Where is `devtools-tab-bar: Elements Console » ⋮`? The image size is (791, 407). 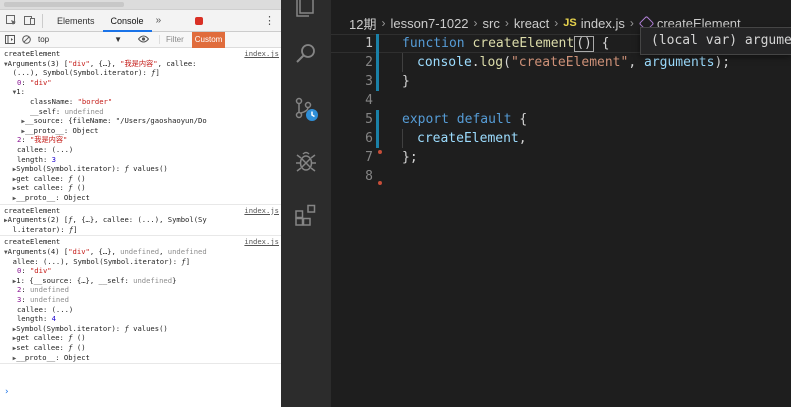 devtools-tab-bar: Elements Console » ⋮ is located at coordinates (140, 21).